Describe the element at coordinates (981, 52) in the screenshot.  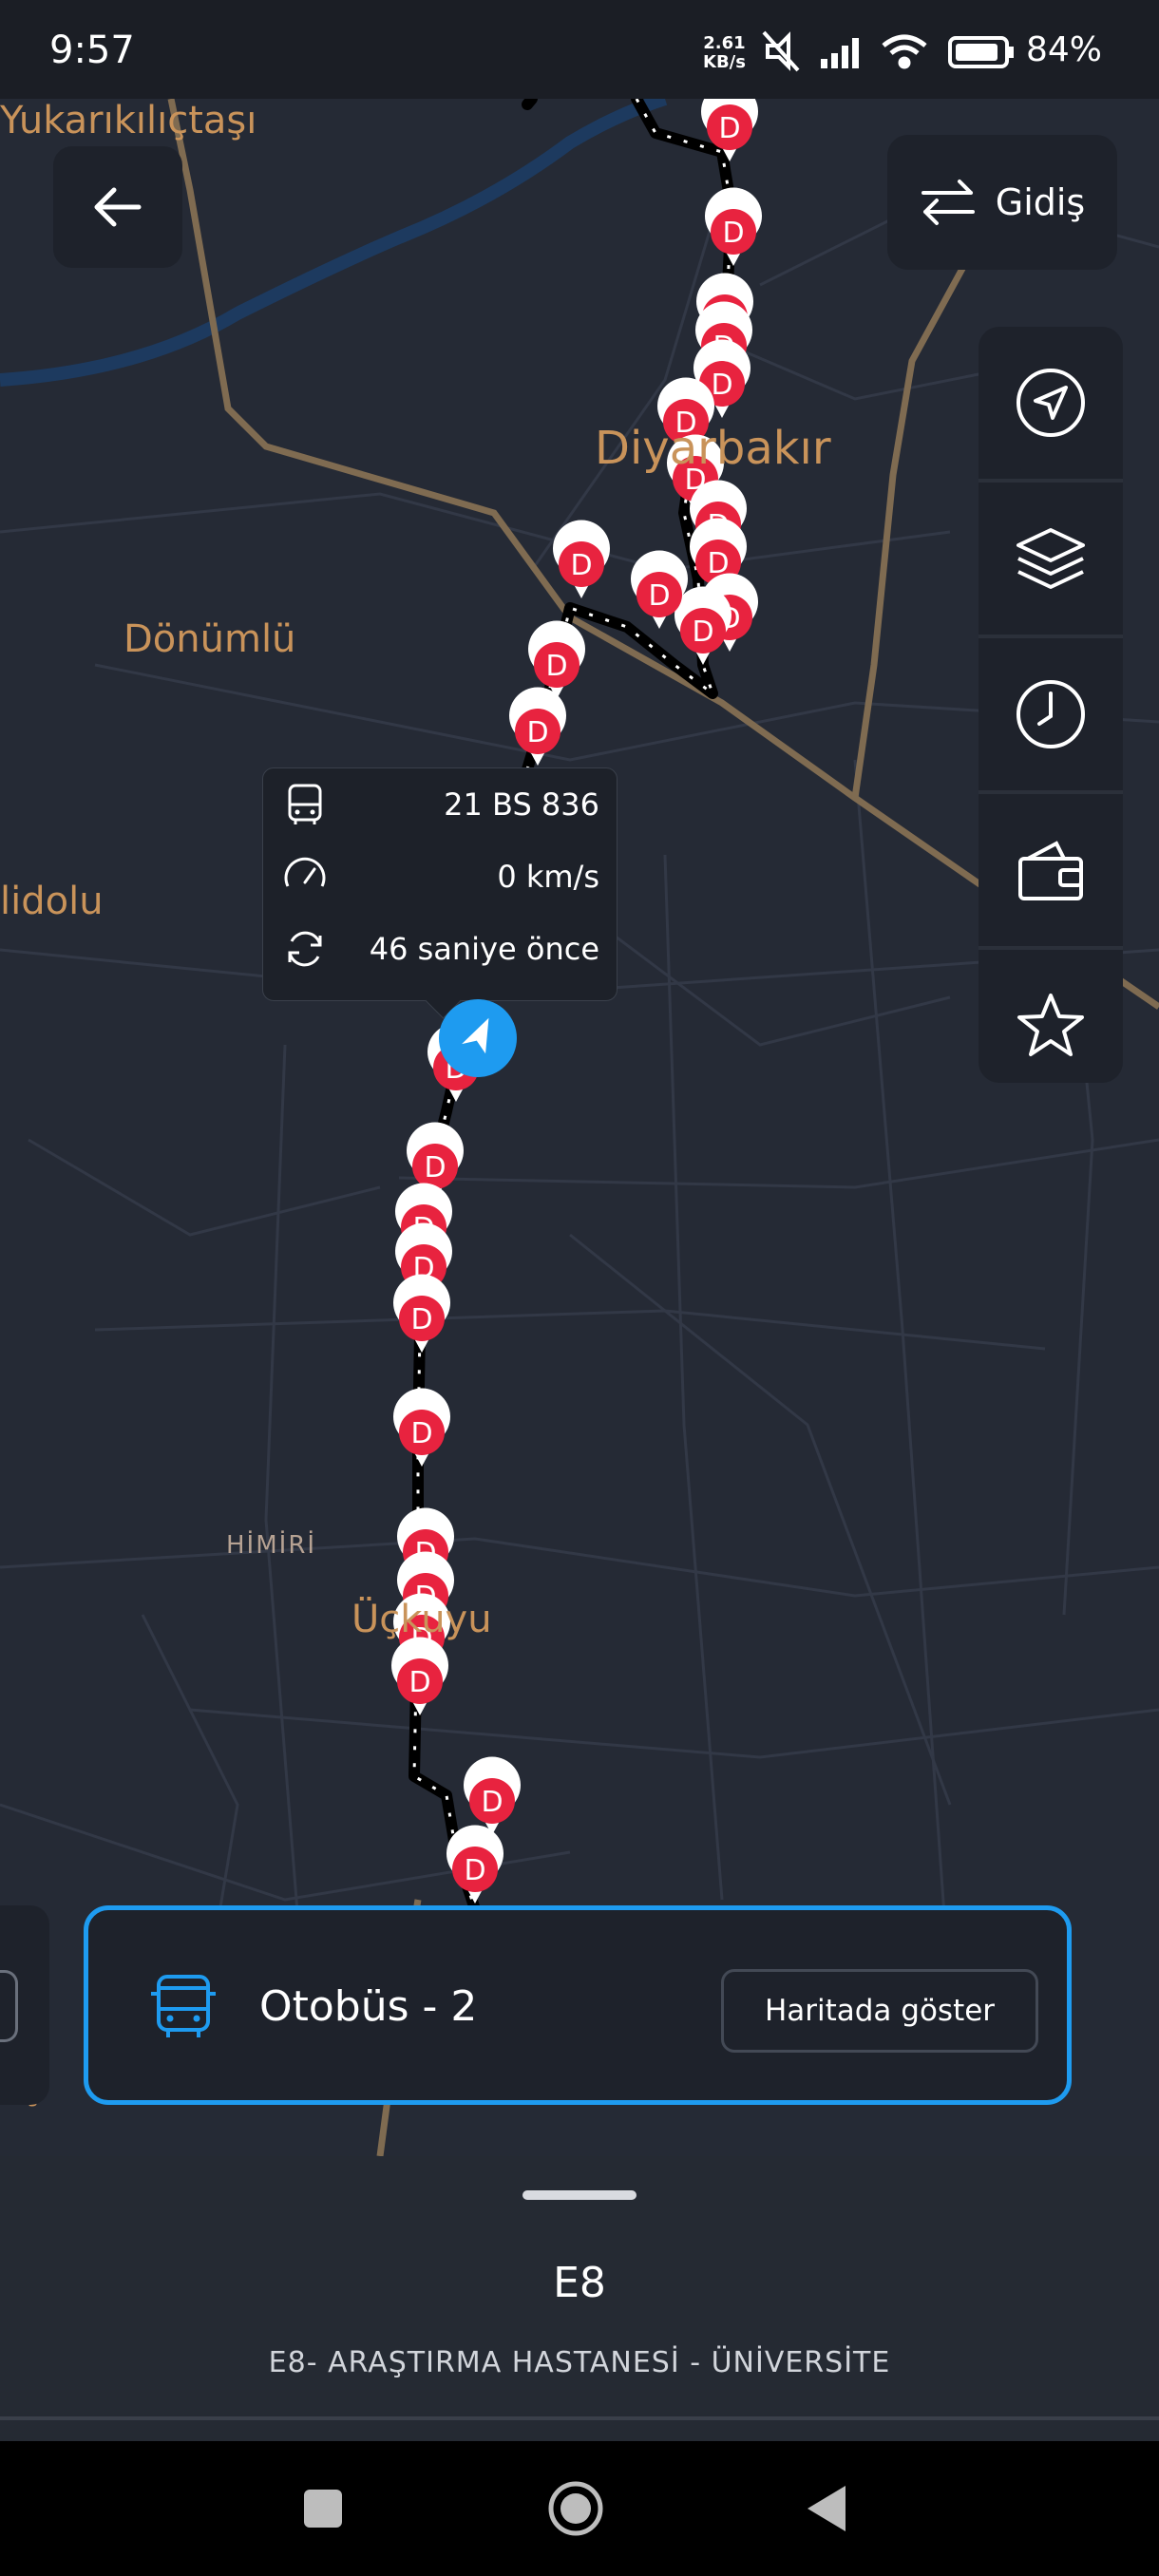
I see `battery-icon` at that location.